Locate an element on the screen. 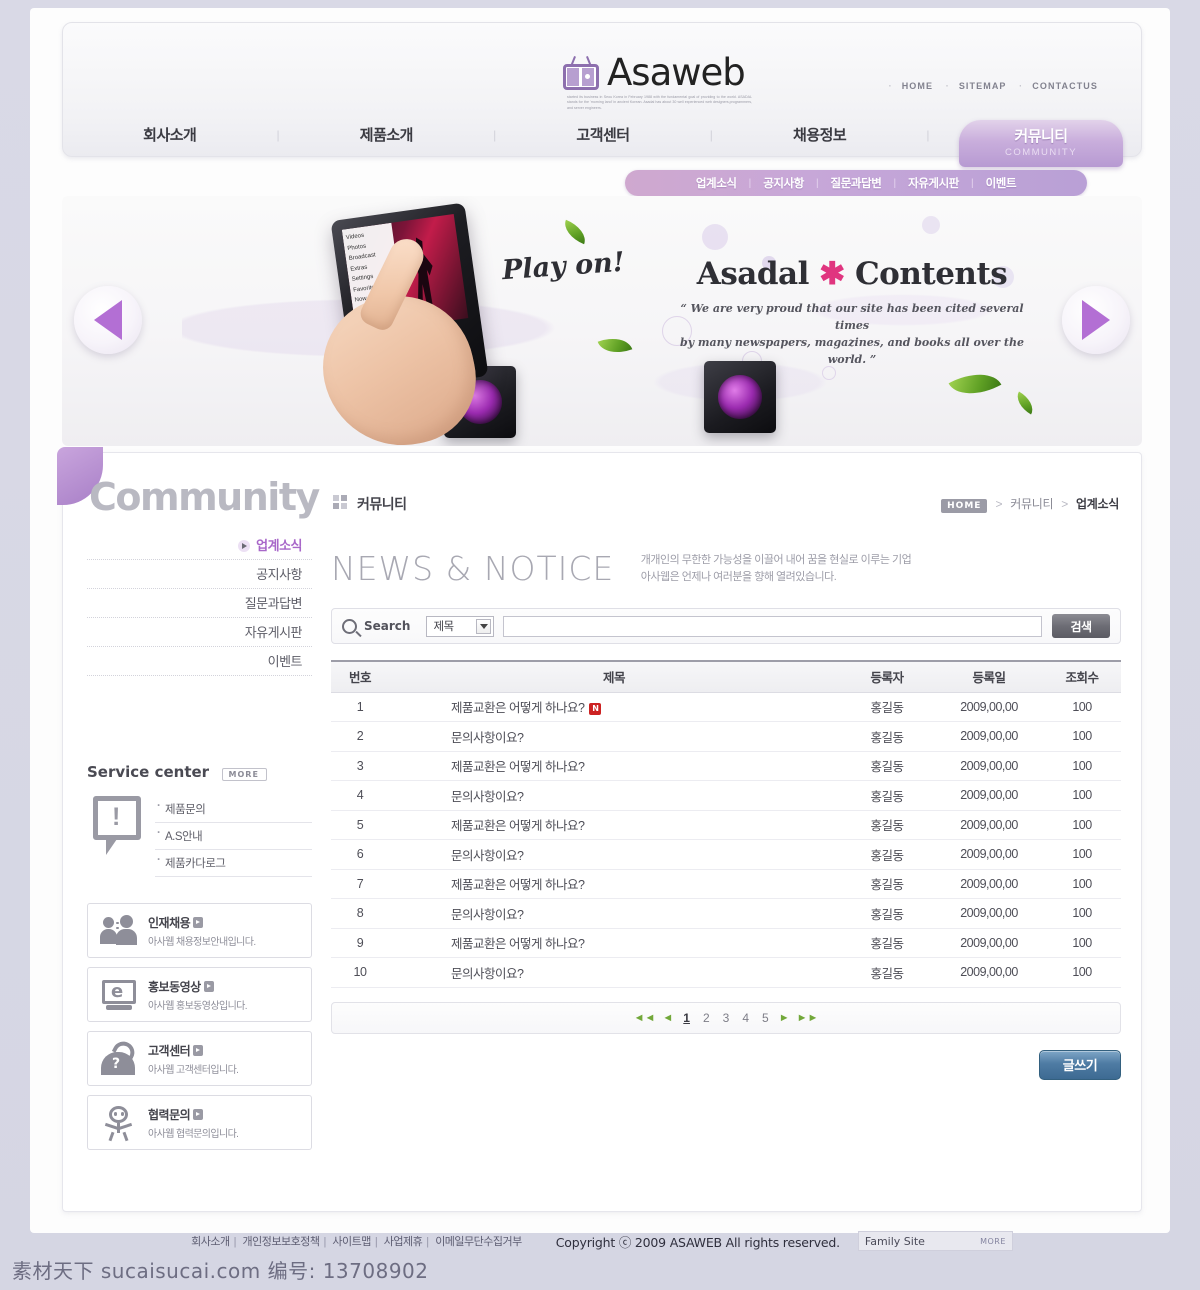 The image size is (1200, 1290). table-row: 6 문의사항이요? 홍길동 2009,00,00 100 is located at coordinates (726, 854).